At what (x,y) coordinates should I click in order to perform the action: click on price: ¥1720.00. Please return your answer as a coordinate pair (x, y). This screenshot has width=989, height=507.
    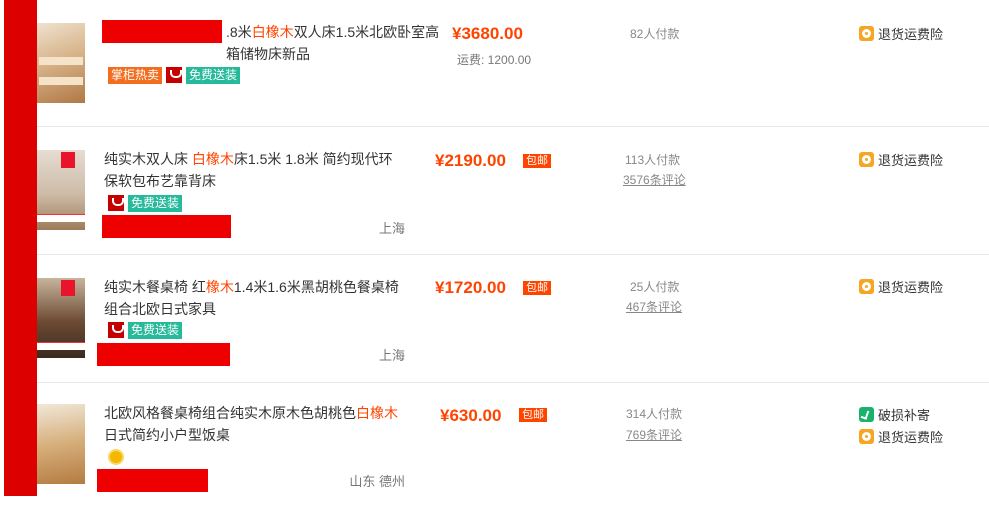
    Looking at the image, I should click on (470, 287).